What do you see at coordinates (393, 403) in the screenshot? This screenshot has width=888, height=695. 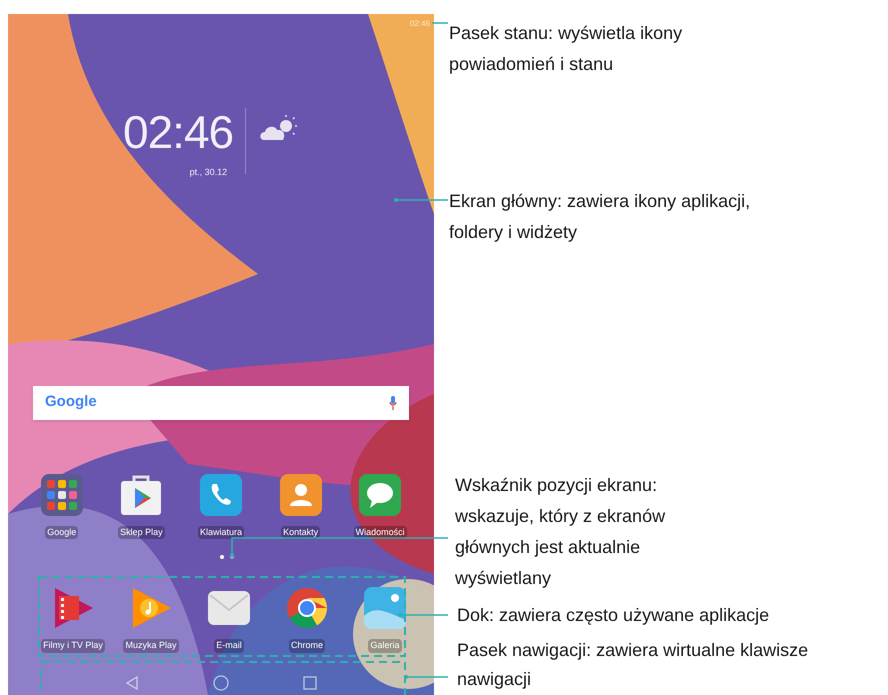 I see `microphone-icon` at bounding box center [393, 403].